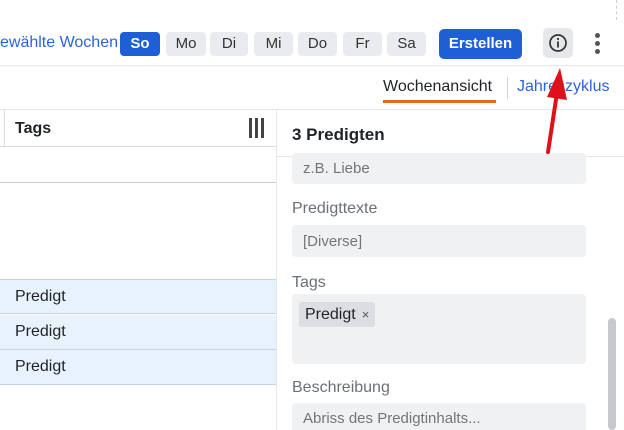 The width and height of the screenshot is (624, 430). What do you see at coordinates (4, 128) in the screenshot?
I see `column-divider` at bounding box center [4, 128].